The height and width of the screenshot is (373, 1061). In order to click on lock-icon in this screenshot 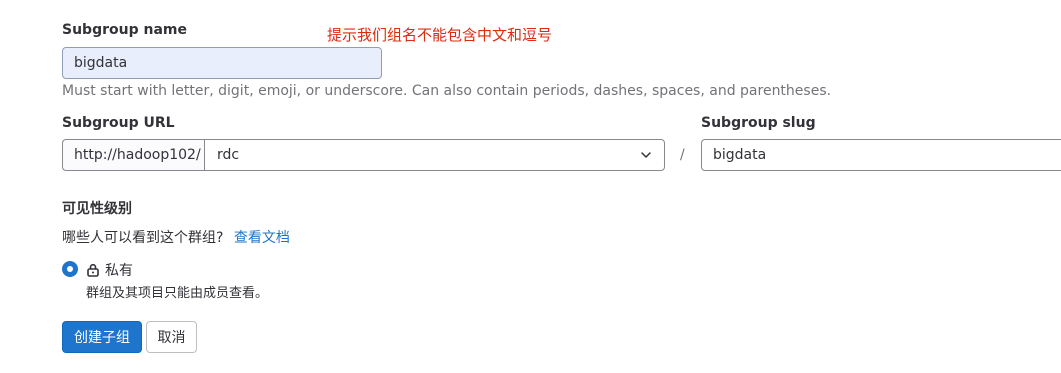, I will do `click(93, 270)`.